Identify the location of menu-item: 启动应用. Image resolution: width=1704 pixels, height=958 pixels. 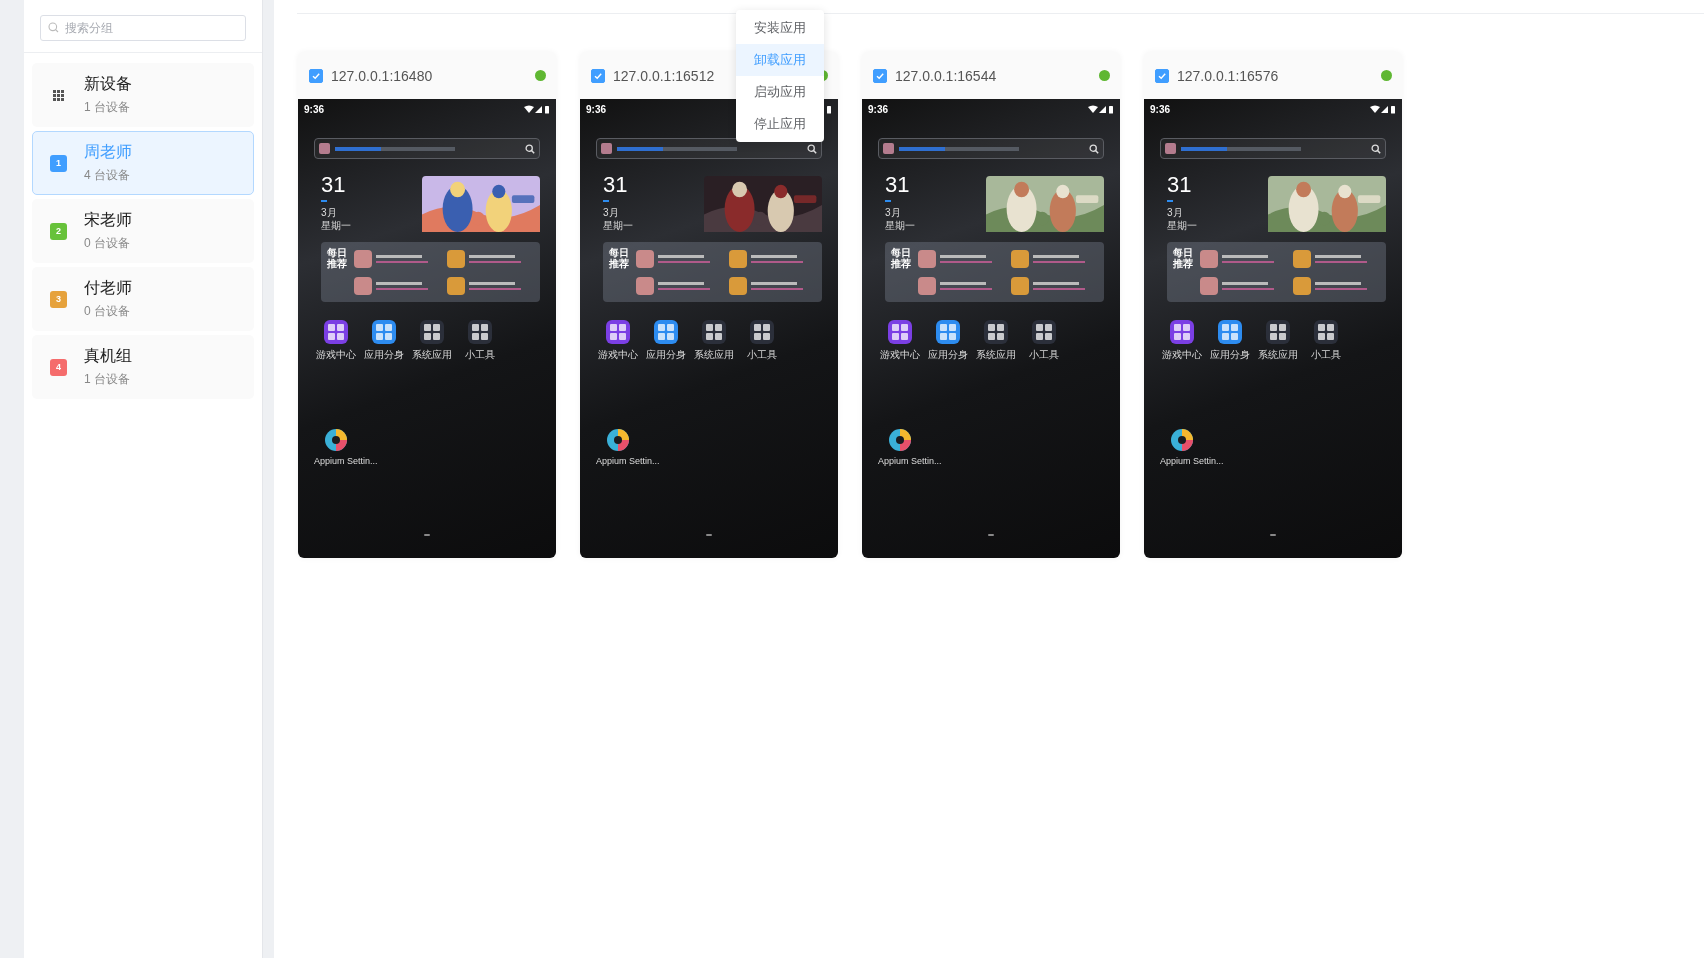
(780, 92).